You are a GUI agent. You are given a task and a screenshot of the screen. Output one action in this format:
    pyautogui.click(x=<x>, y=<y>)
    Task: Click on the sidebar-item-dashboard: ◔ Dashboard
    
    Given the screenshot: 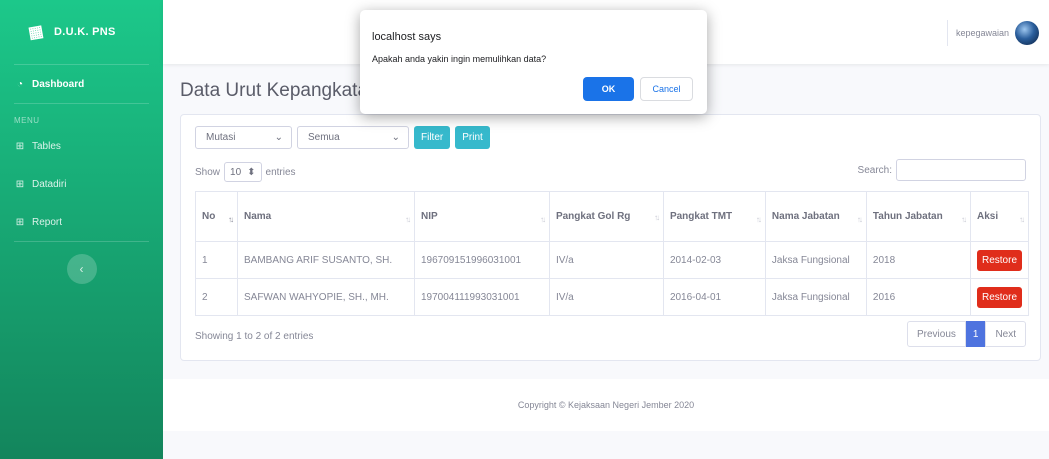 What is the action you would take?
    pyautogui.click(x=81, y=84)
    